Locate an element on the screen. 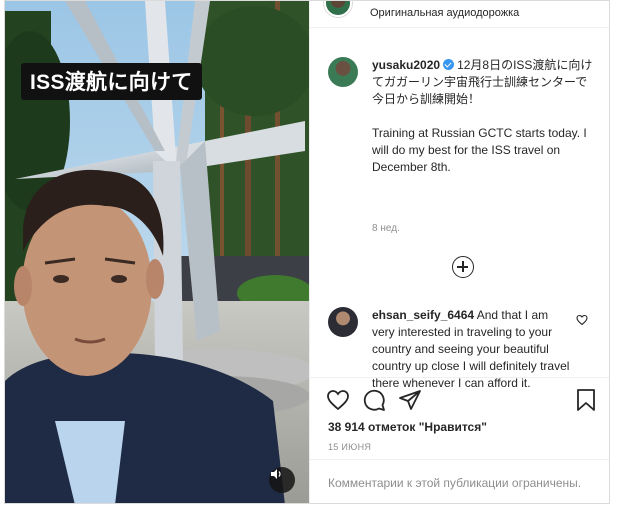  post-date: 15 ИЮНЯ is located at coordinates (350, 447).